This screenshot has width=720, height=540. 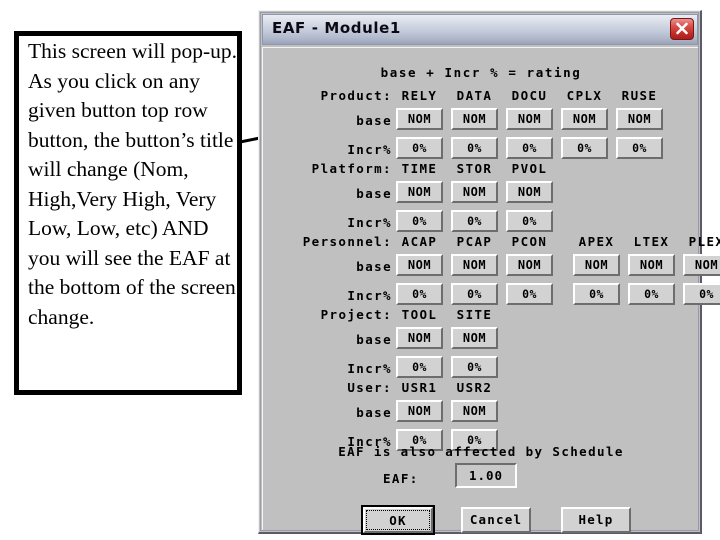 What do you see at coordinates (419, 338) in the screenshot?
I see `base-button-tool: NOM` at bounding box center [419, 338].